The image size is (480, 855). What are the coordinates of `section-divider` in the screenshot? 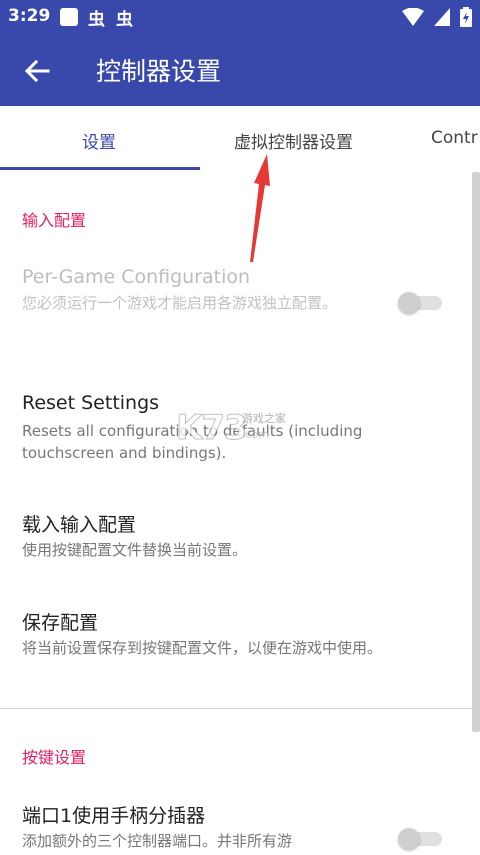 It's located at (240, 708).